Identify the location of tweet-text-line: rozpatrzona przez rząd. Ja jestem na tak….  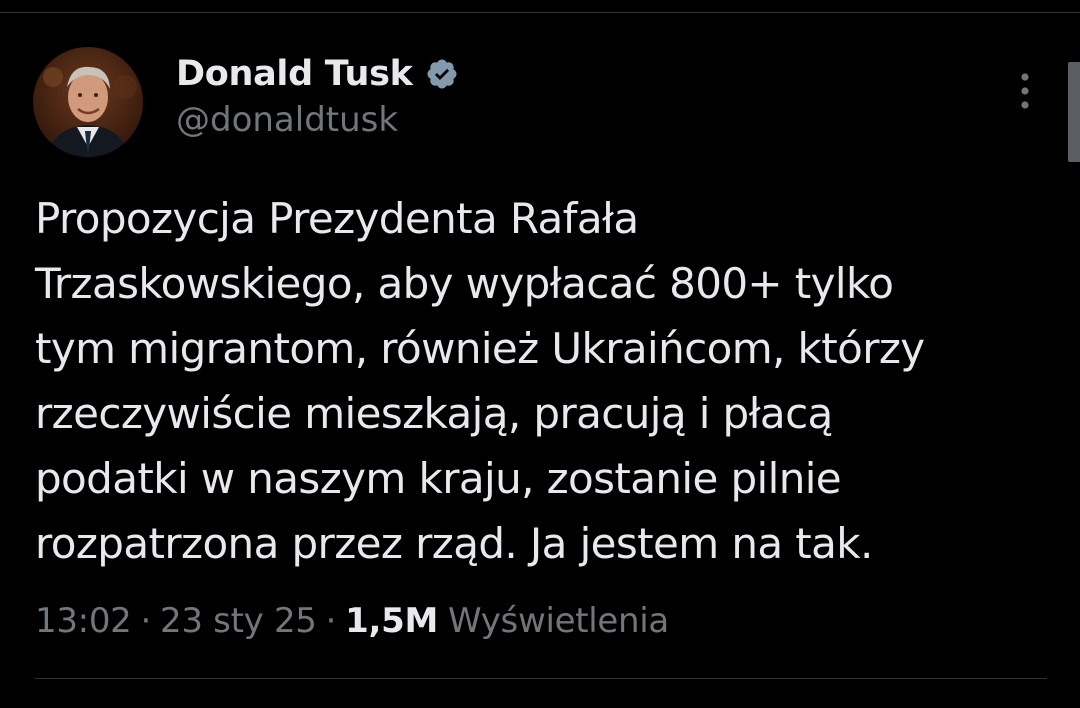
(454, 543).